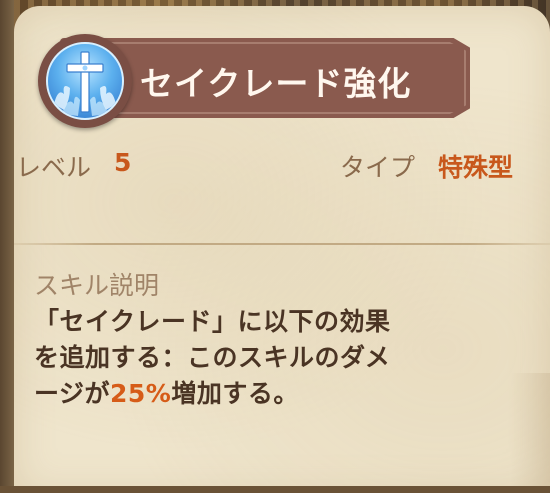 Image resolution: width=550 pixels, height=493 pixels. Describe the element at coordinates (212, 321) in the screenshot. I see `description-line: 「セイクレード」に以下の効果` at that location.